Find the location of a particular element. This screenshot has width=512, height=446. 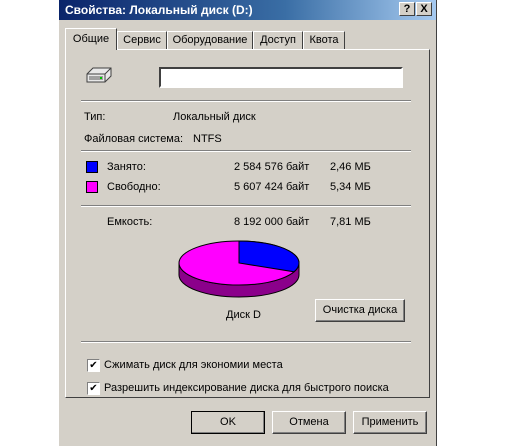

help-button: ? is located at coordinates (407, 9).